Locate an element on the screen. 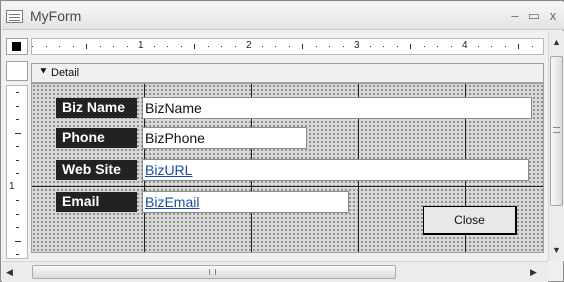 The width and height of the screenshot is (564, 282). section-selector is located at coordinates (17, 71).